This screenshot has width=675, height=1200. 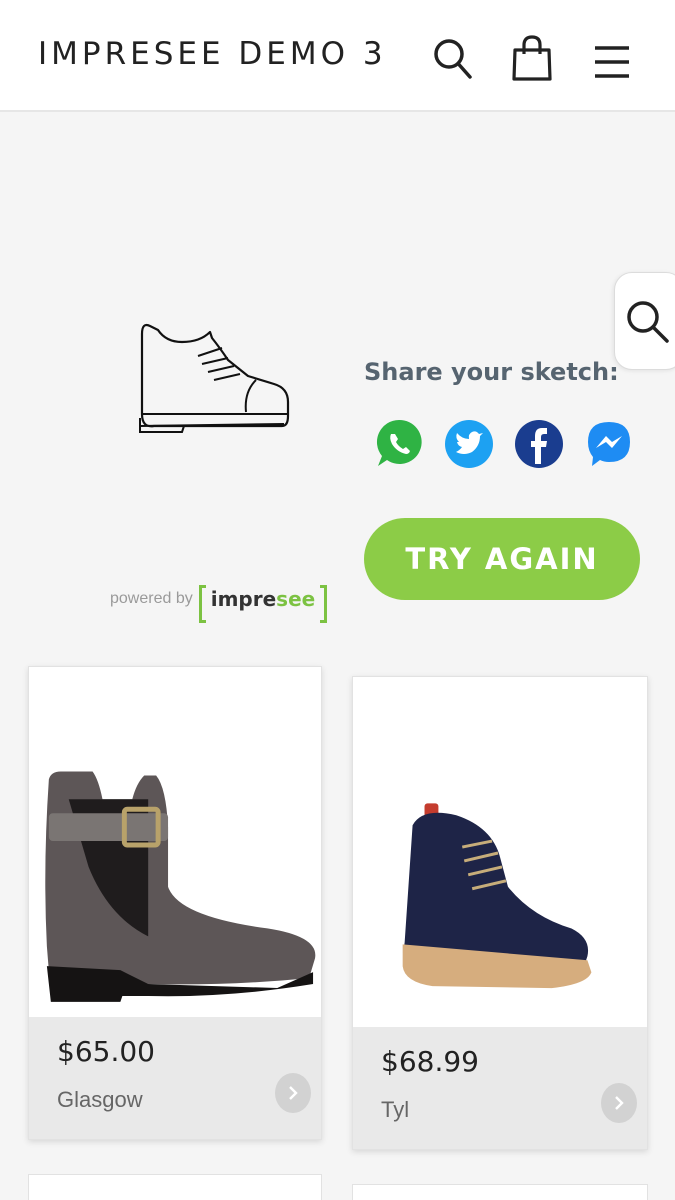 What do you see at coordinates (502, 559) in the screenshot?
I see `try-again-button: TRY AGAIN` at bounding box center [502, 559].